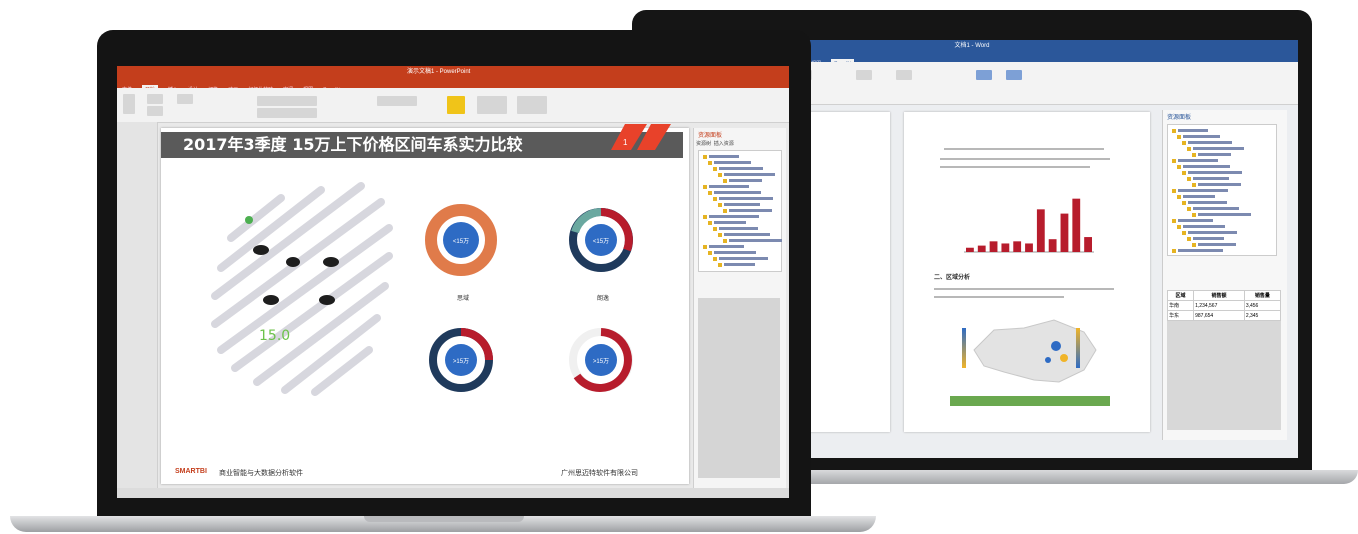 The width and height of the screenshot is (1358, 534). I want to click on table-row: 华南 1,234,567 3,456, so click(1224, 305).